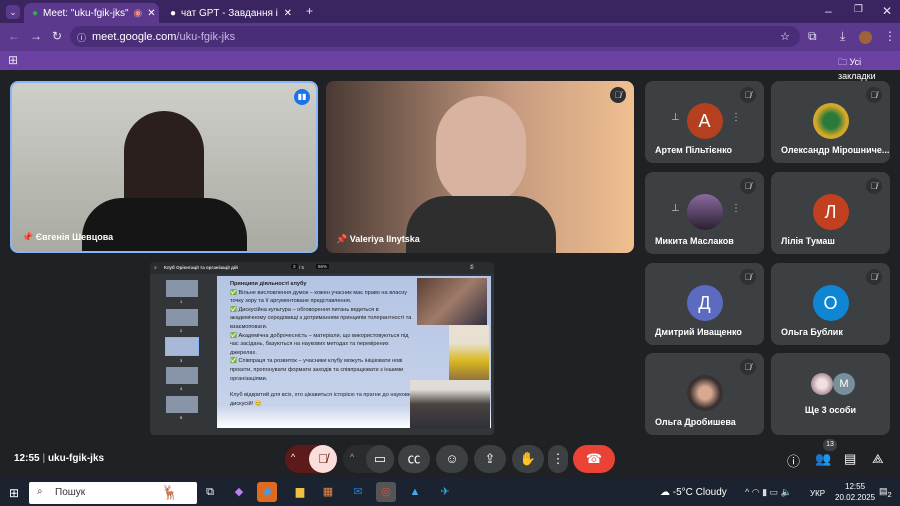 This screenshot has width=900, height=506. Describe the element at coordinates (358, 492) in the screenshot. I see `outlook-icon: ✉` at that location.